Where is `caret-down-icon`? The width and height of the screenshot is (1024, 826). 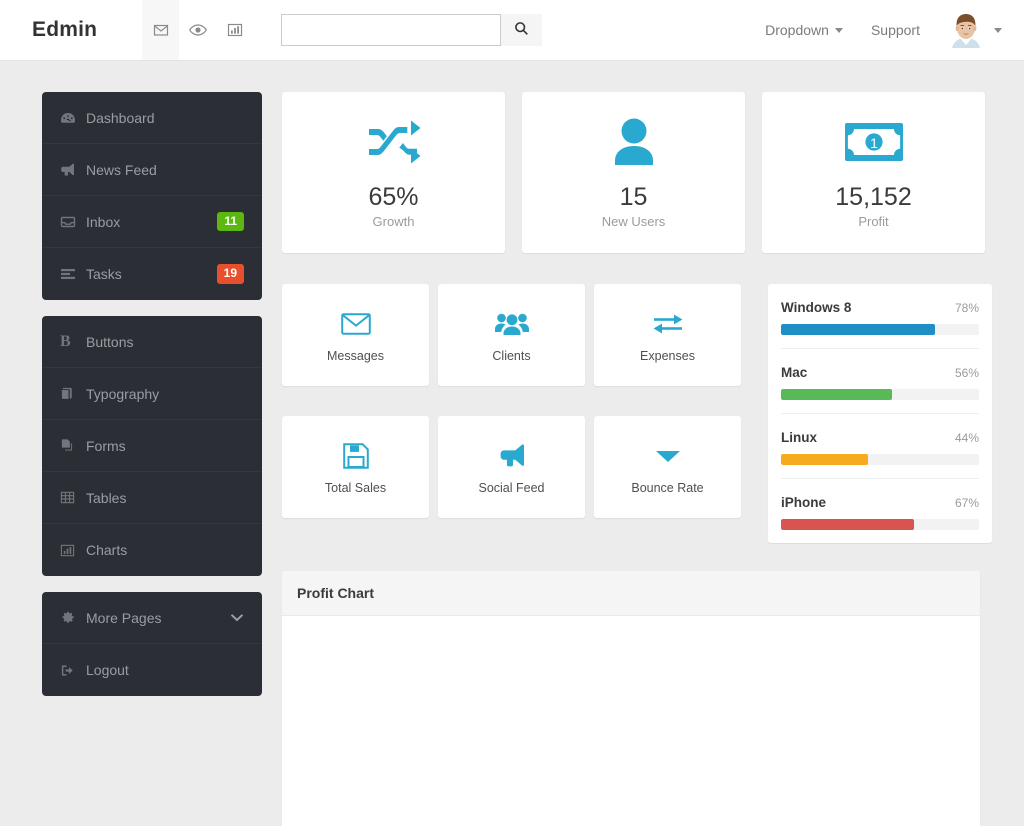 caret-down-icon is located at coordinates (668, 456).